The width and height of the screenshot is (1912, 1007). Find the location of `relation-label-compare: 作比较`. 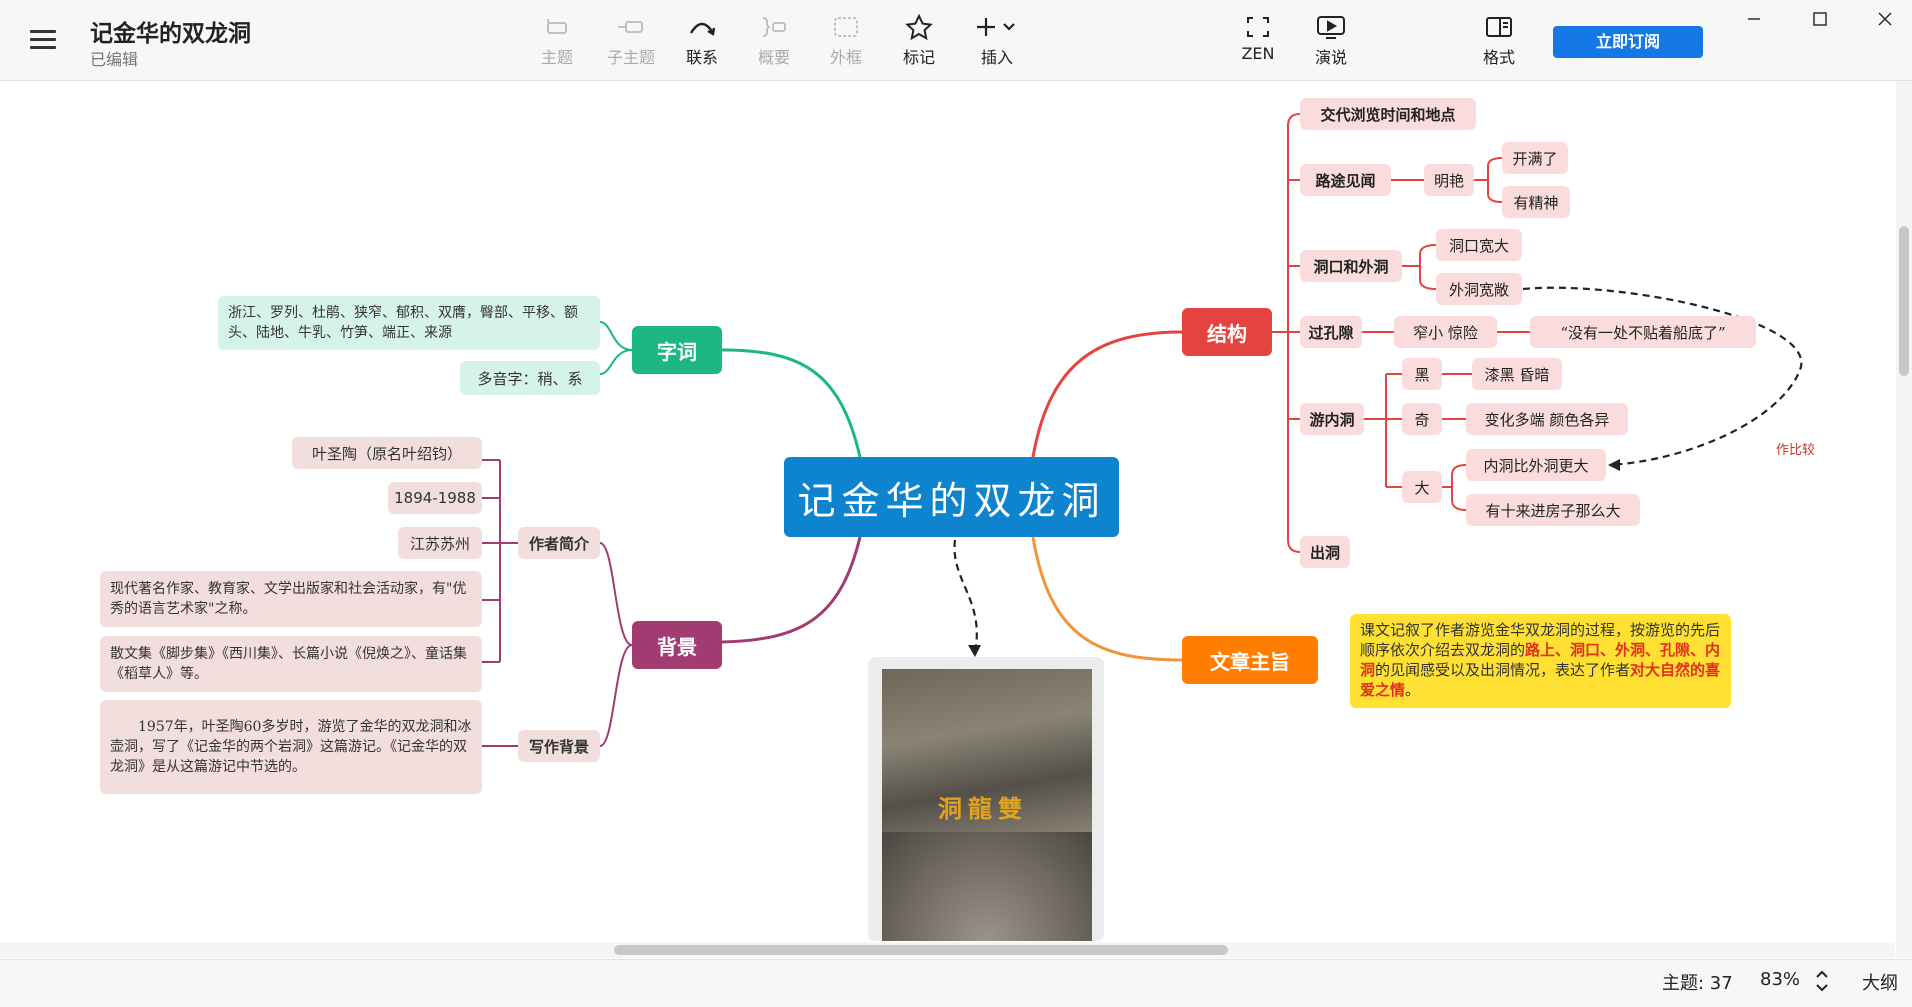

relation-label-compare: 作比较 is located at coordinates (1795, 448).